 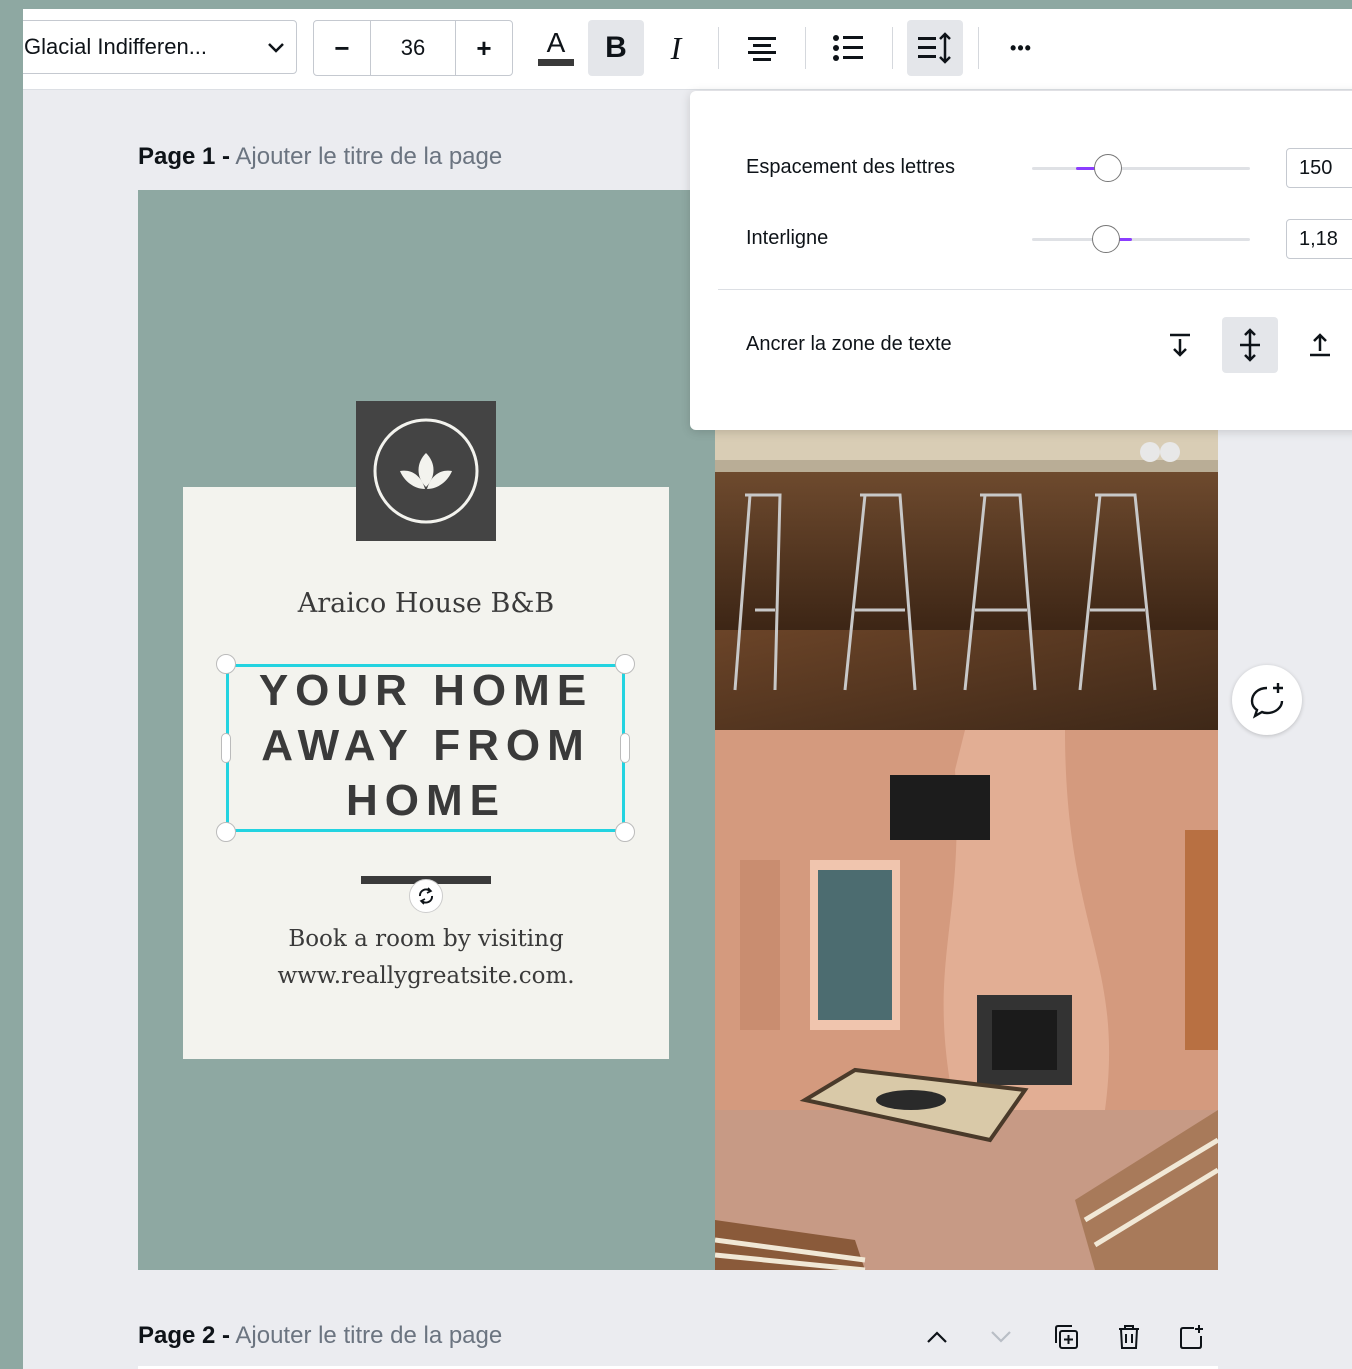 I want to click on brand-name: Araico House B&B, so click(x=426, y=603).